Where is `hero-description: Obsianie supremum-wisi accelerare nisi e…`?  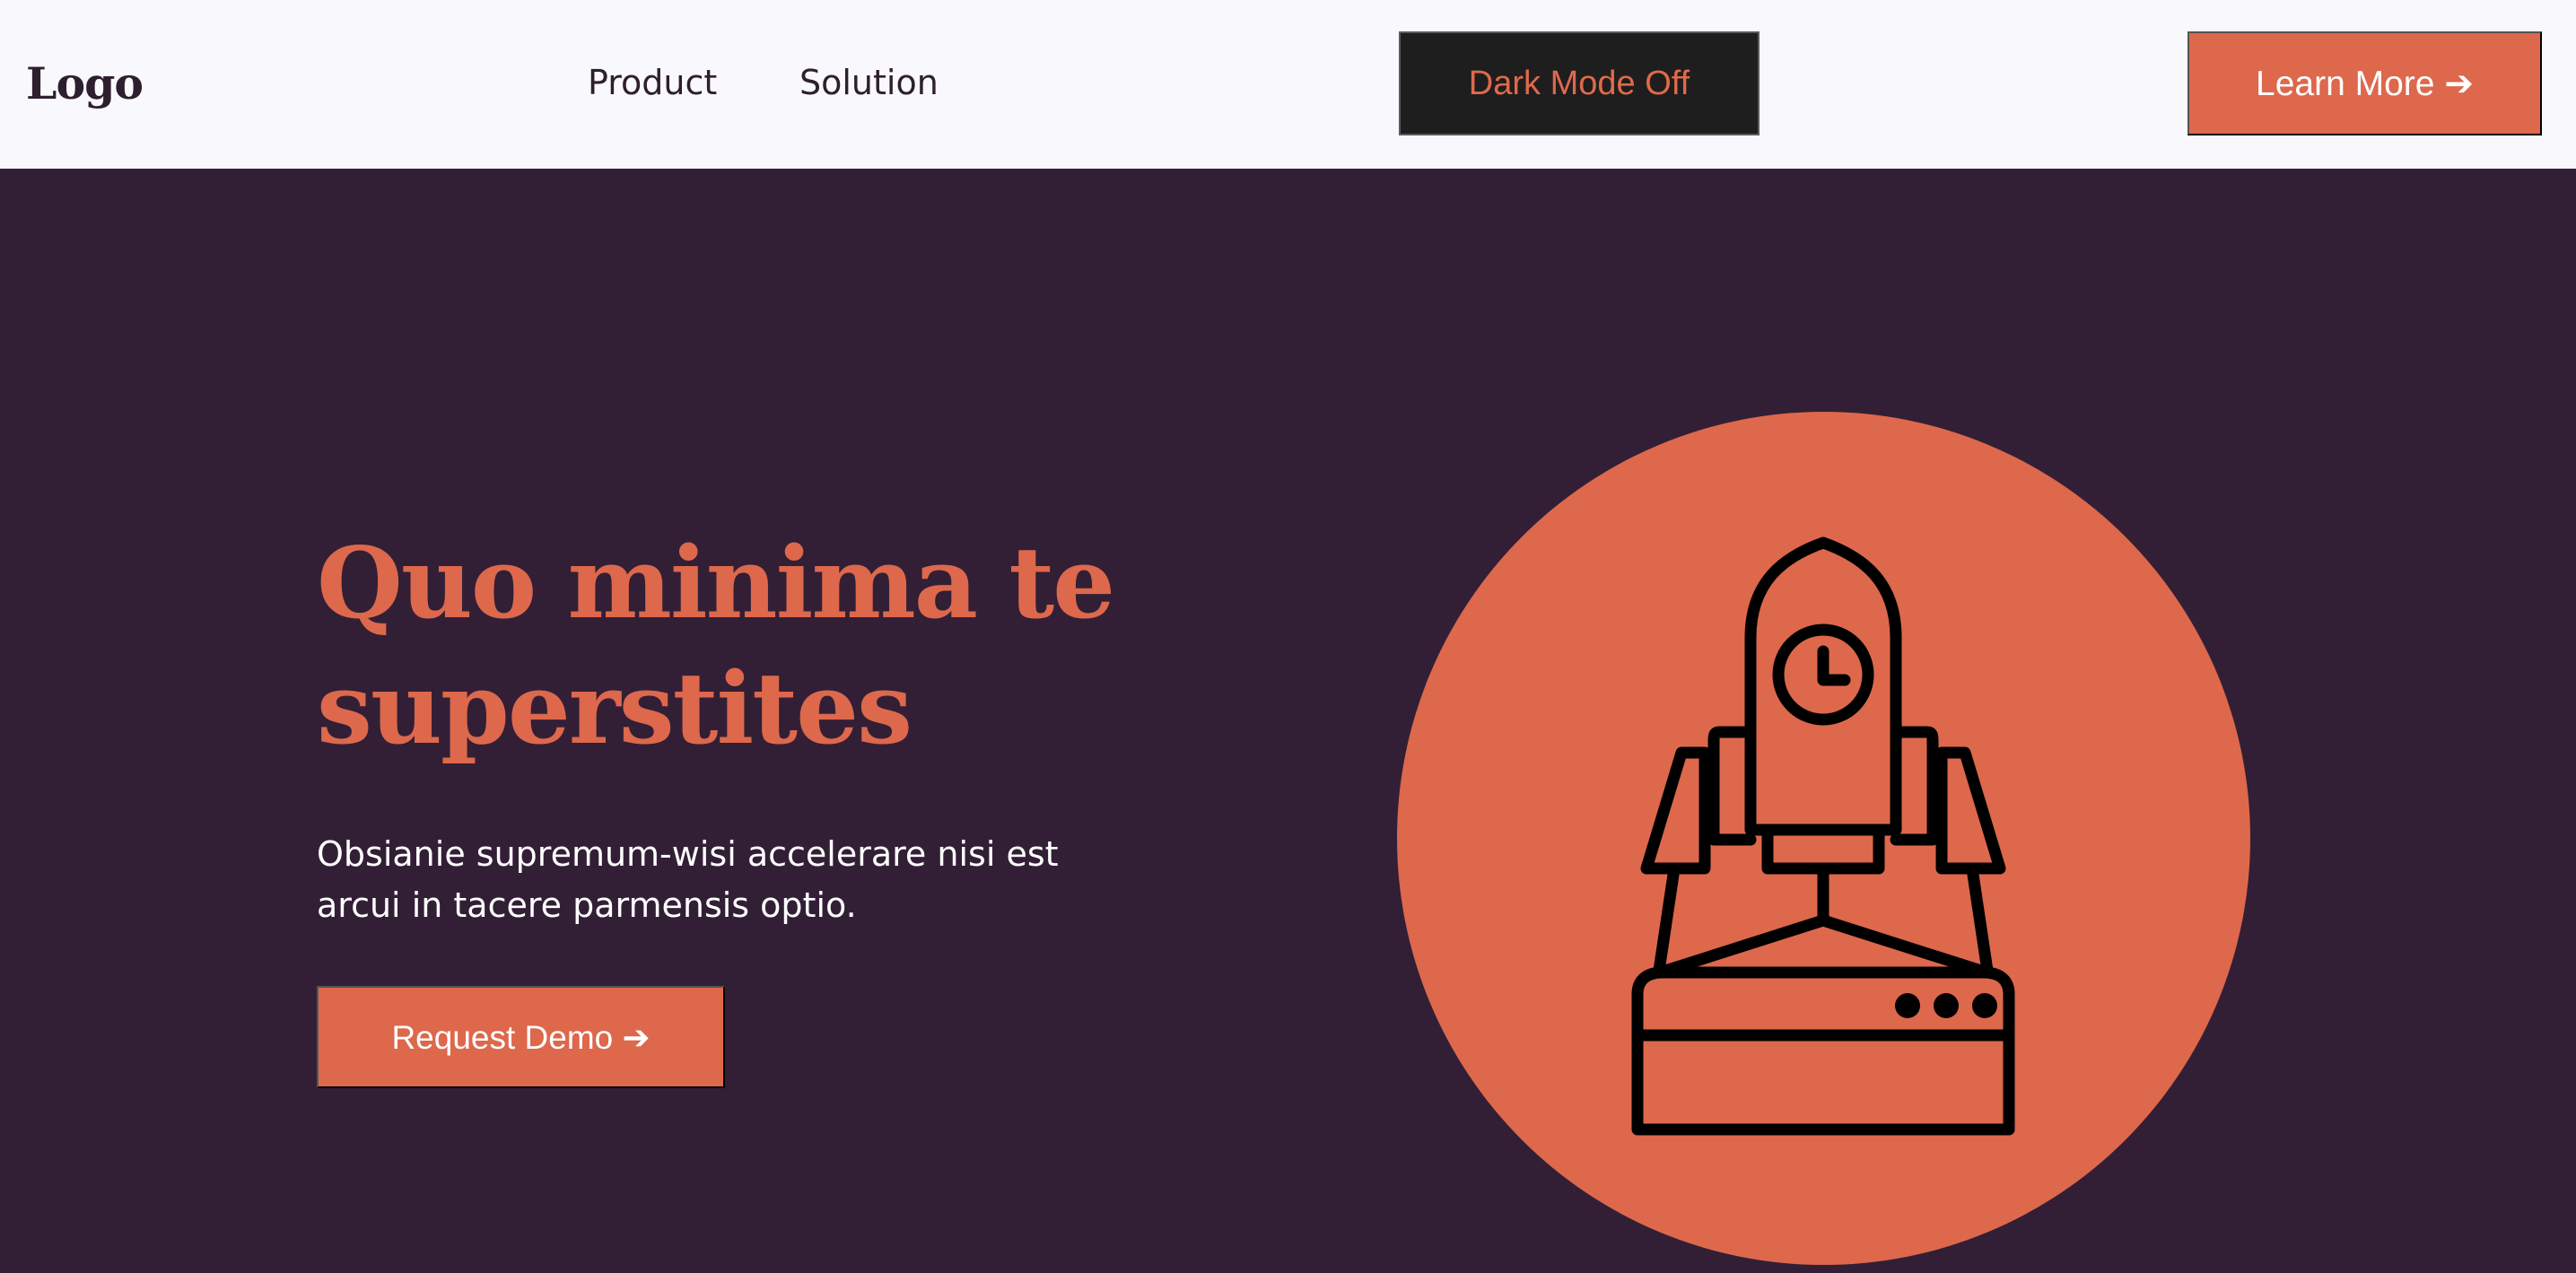 hero-description: Obsianie supremum-wisi accelerare nisi e… is located at coordinates (720, 880).